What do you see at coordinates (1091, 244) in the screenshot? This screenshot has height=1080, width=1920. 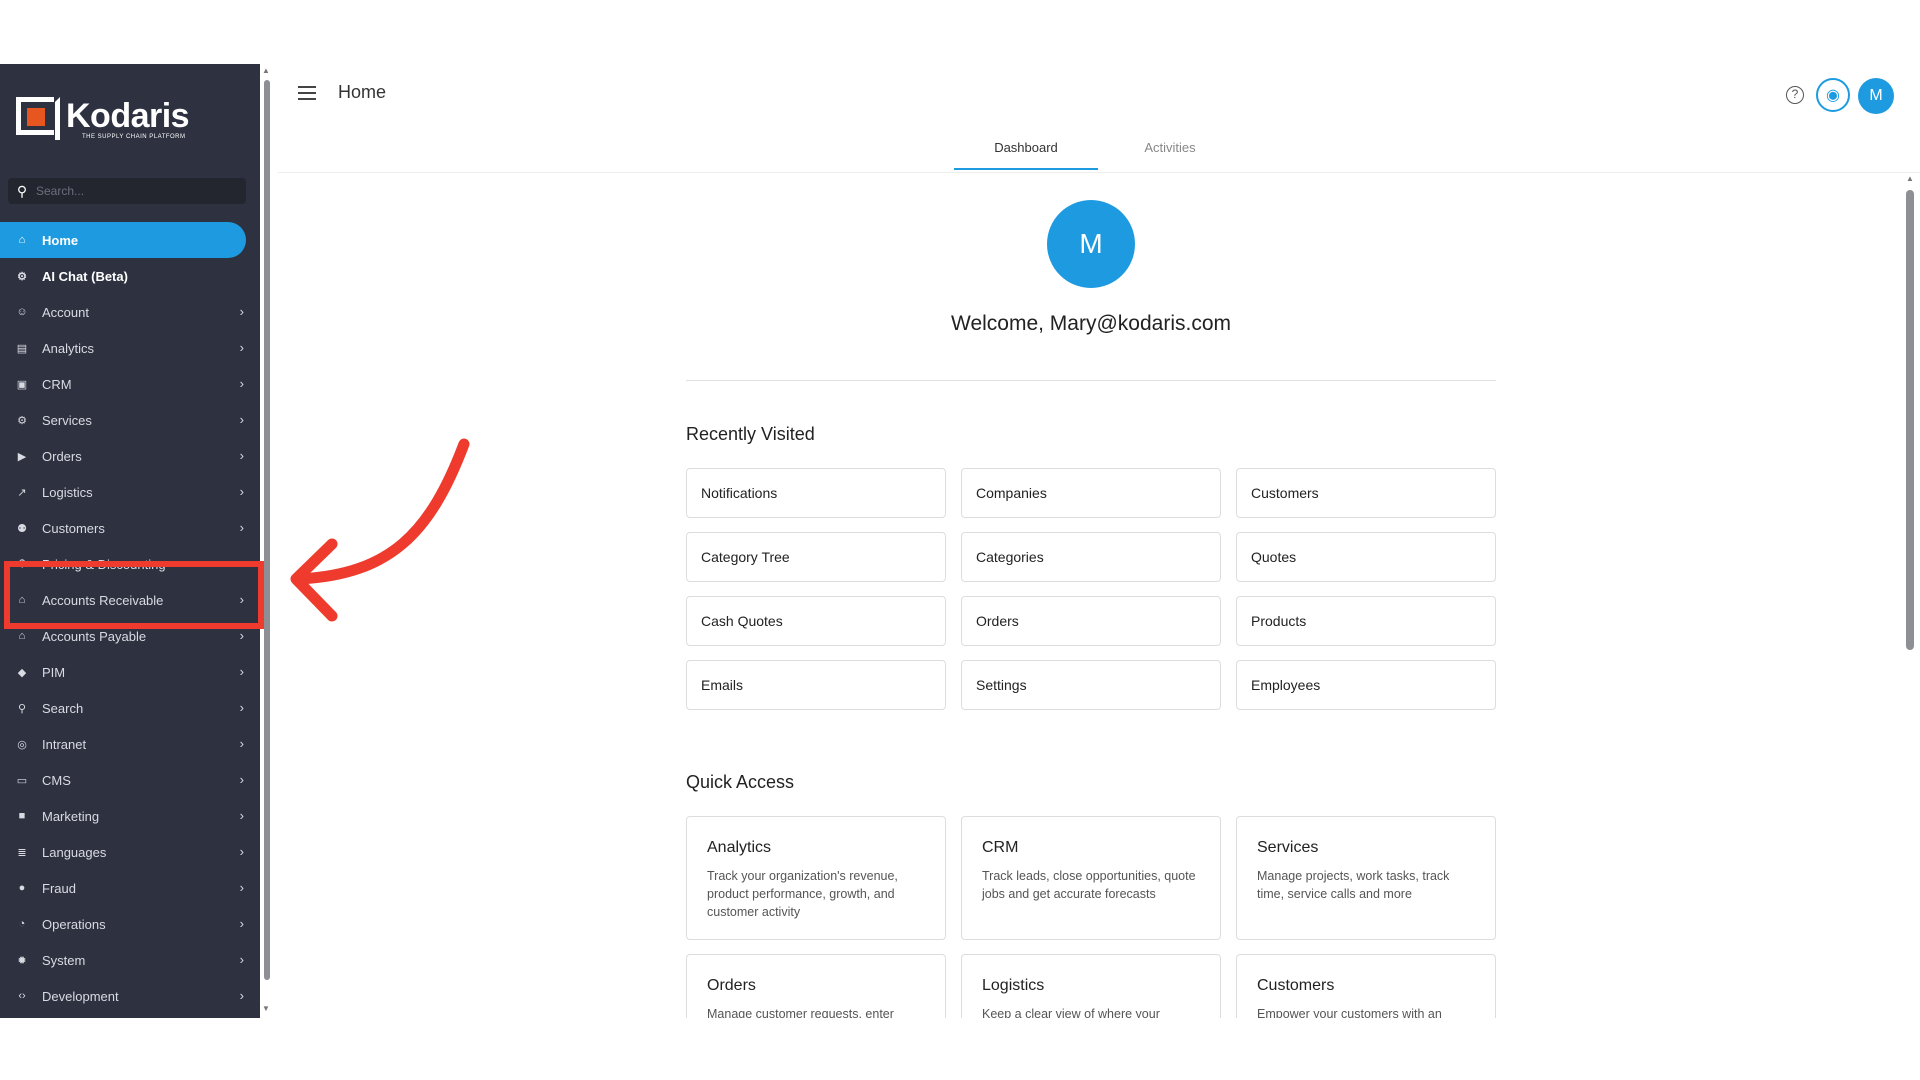 I see `profile-avatar: M` at bounding box center [1091, 244].